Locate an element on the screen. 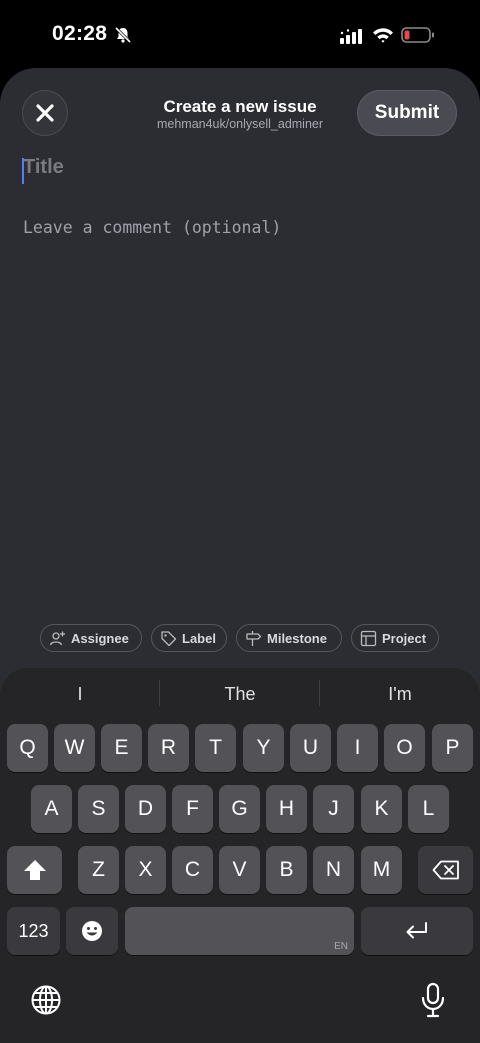  label-label: Label is located at coordinates (199, 638).